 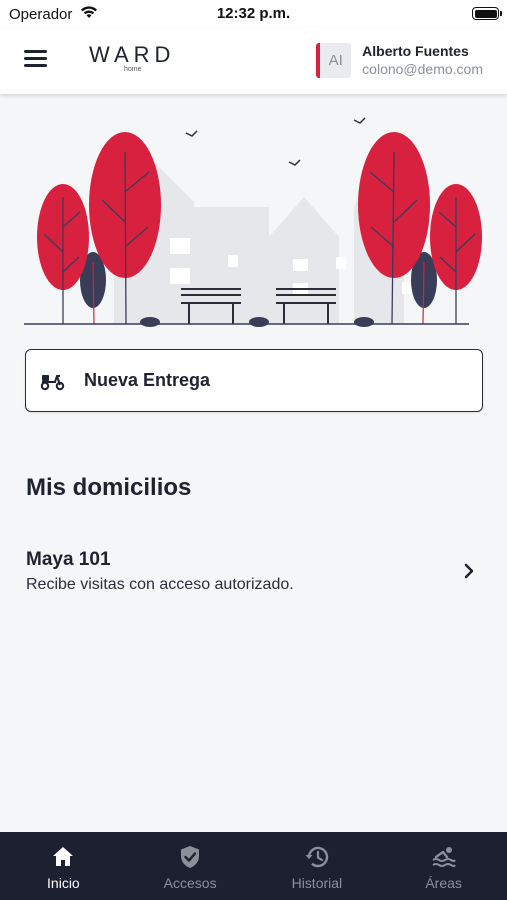 I want to click on status-bar: Operador 12:32 p.m., so click(x=253, y=14).